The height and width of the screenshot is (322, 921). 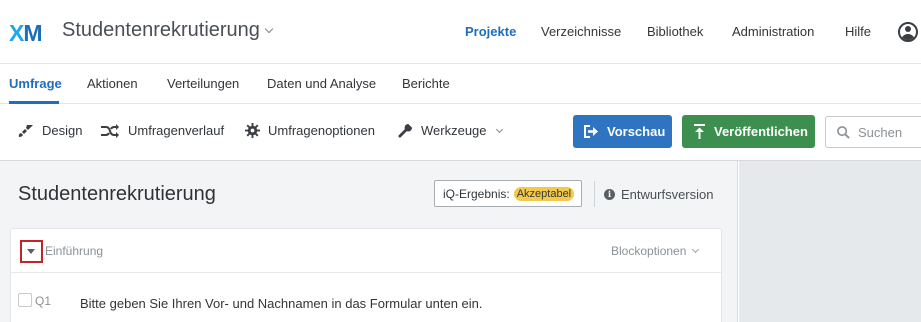 What do you see at coordinates (454, 130) in the screenshot?
I see `tools-label: Werkzeuge` at bounding box center [454, 130].